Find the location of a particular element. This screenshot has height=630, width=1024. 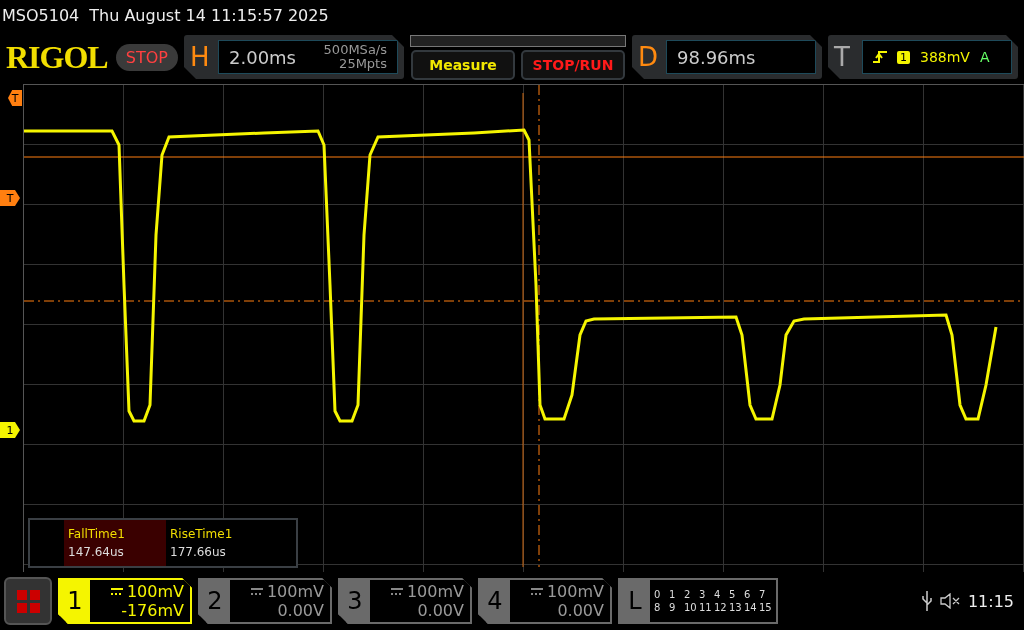

logic-channel-number: 2 is located at coordinates (688, 594).